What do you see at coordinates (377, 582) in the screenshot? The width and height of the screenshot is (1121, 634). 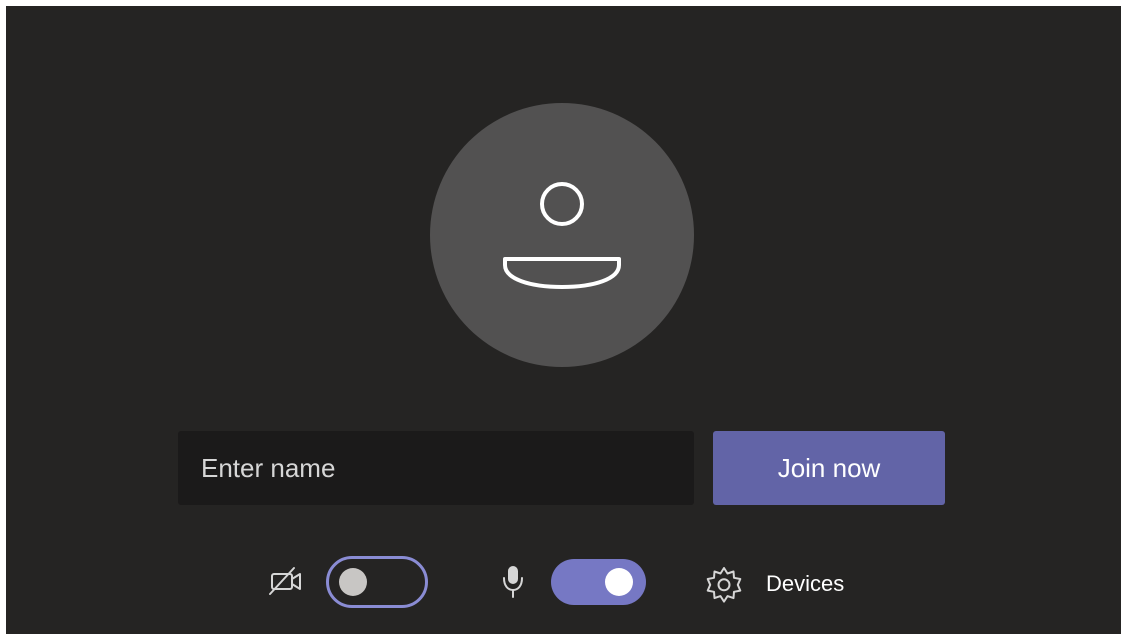 I see `camera-toggle` at bounding box center [377, 582].